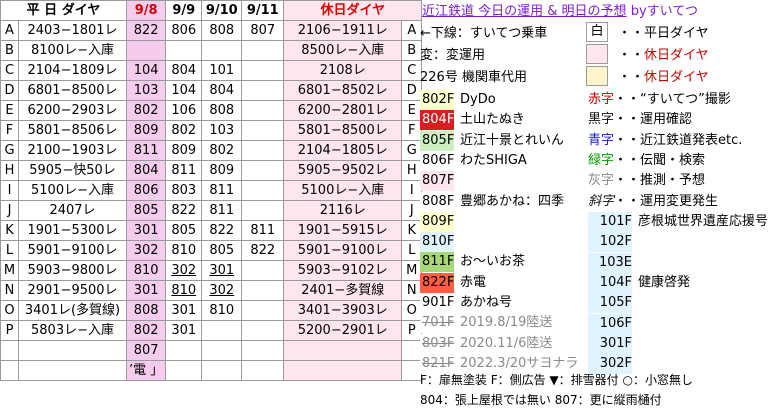  What do you see at coordinates (72, 270) in the screenshot?
I see `weekday-diagram: 5903−9800レ` at bounding box center [72, 270].